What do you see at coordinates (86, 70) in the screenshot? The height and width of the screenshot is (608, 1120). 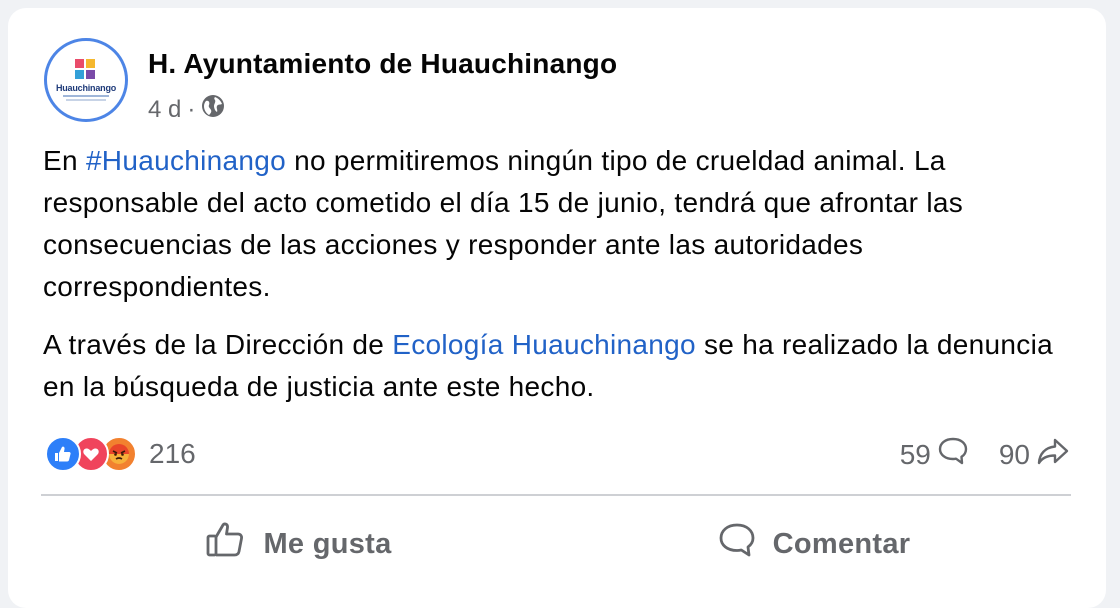 I see `logo-icon` at bounding box center [86, 70].